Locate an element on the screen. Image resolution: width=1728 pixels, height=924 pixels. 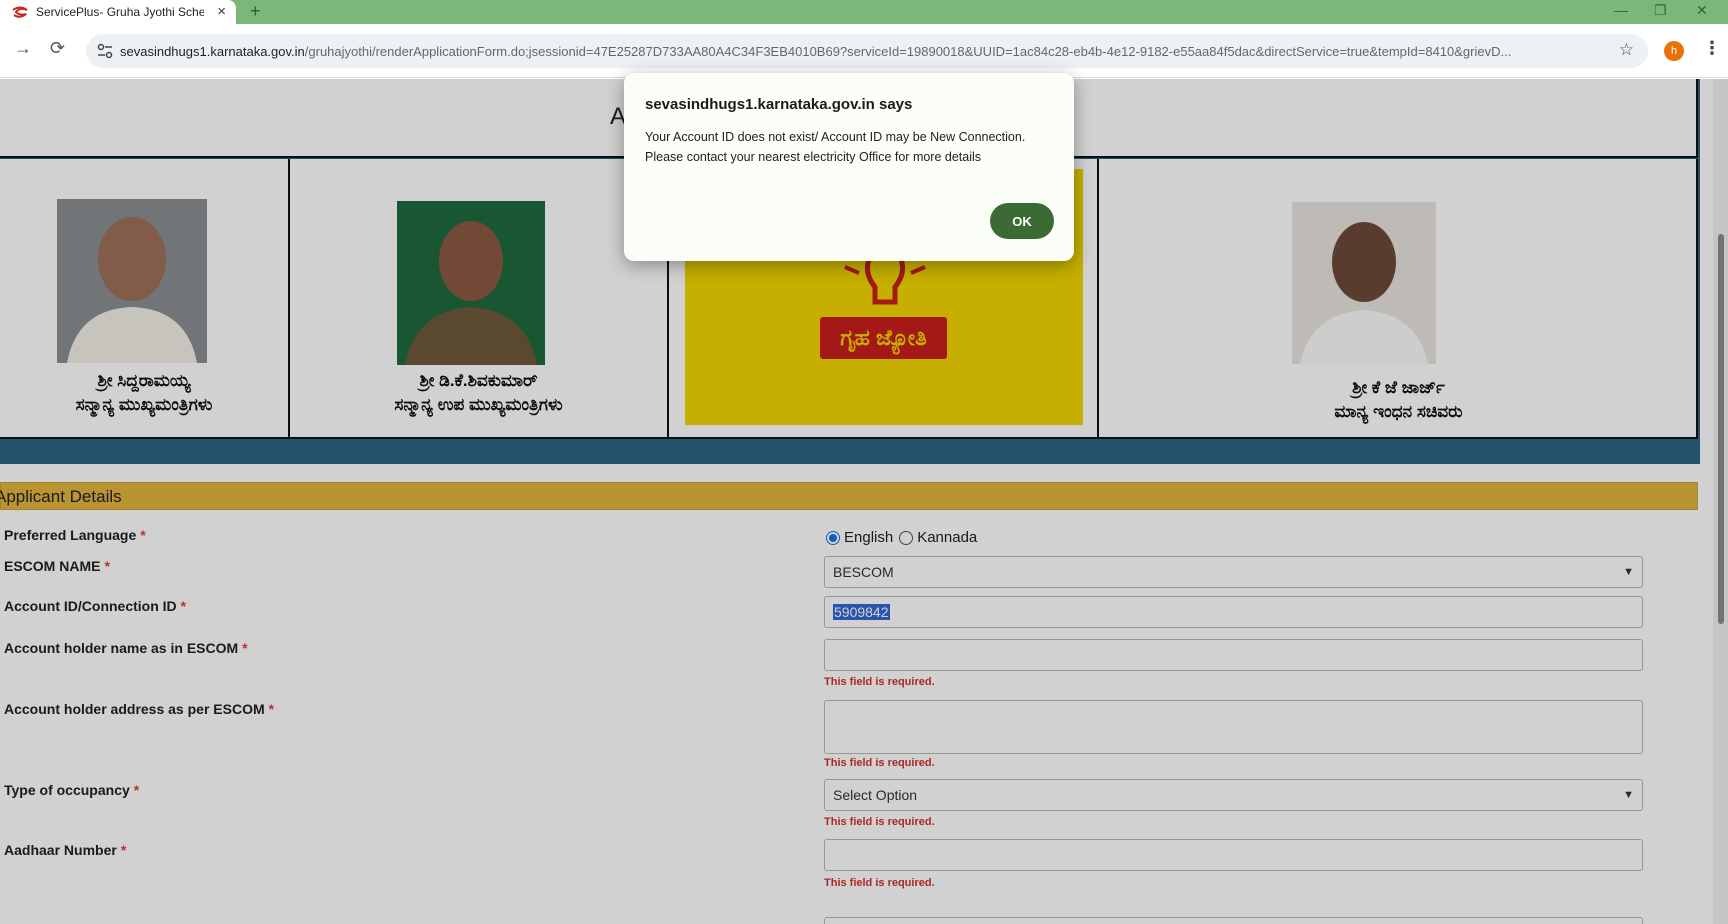
minimize-icon: — is located at coordinates (1621, 10).